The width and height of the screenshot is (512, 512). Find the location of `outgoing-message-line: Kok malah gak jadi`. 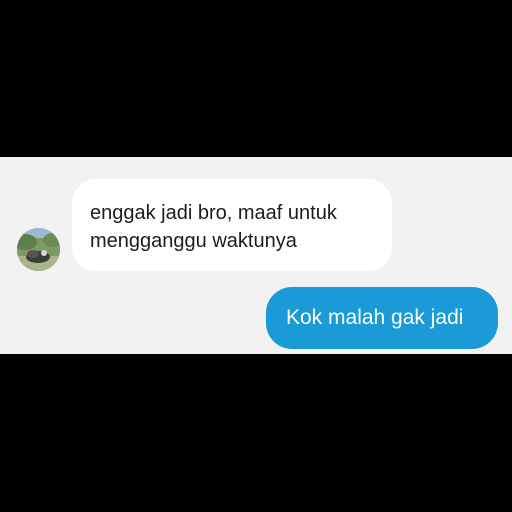

outgoing-message-line: Kok malah gak jadi is located at coordinates (375, 317).